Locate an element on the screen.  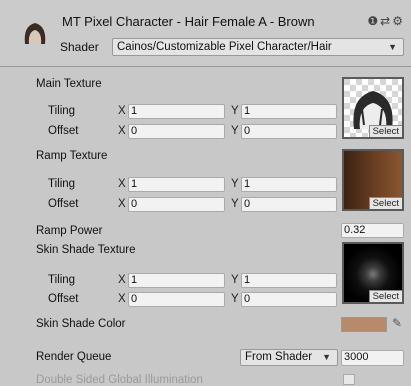
main-tiling-y-field: 1 is located at coordinates (289, 111).